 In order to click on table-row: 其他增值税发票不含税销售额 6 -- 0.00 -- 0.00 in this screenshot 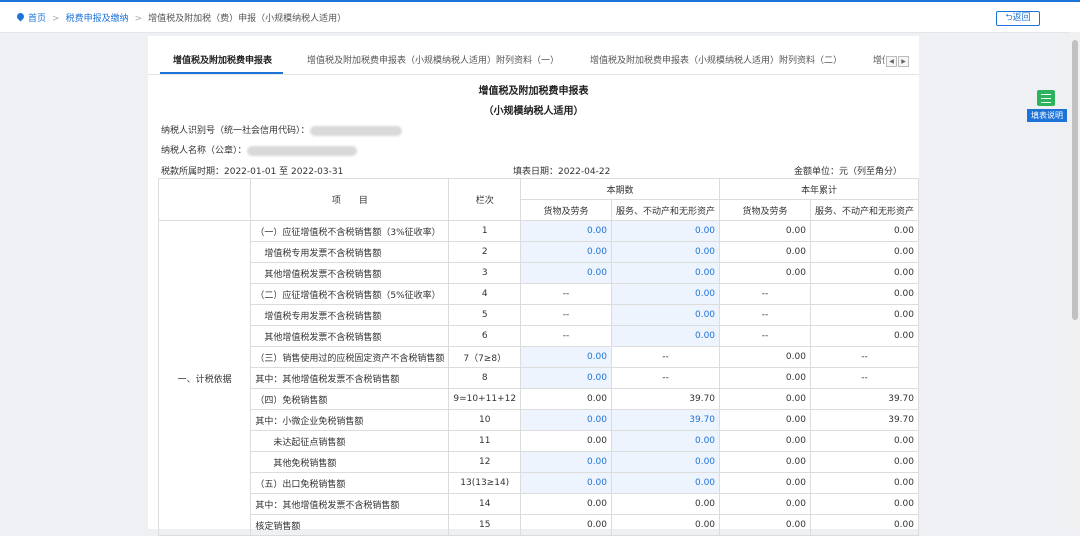, I will do `click(539, 336)`.